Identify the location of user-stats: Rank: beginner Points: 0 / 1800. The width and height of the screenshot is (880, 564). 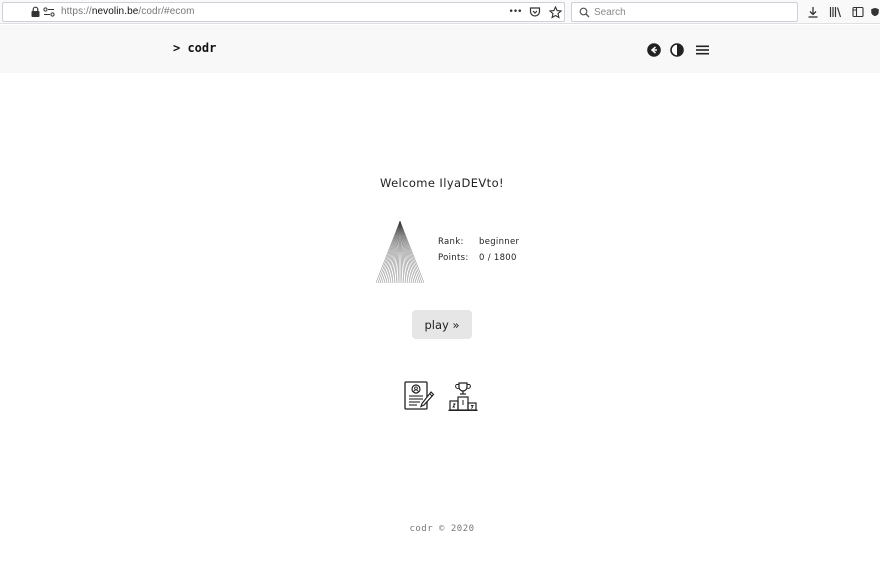
(478, 253).